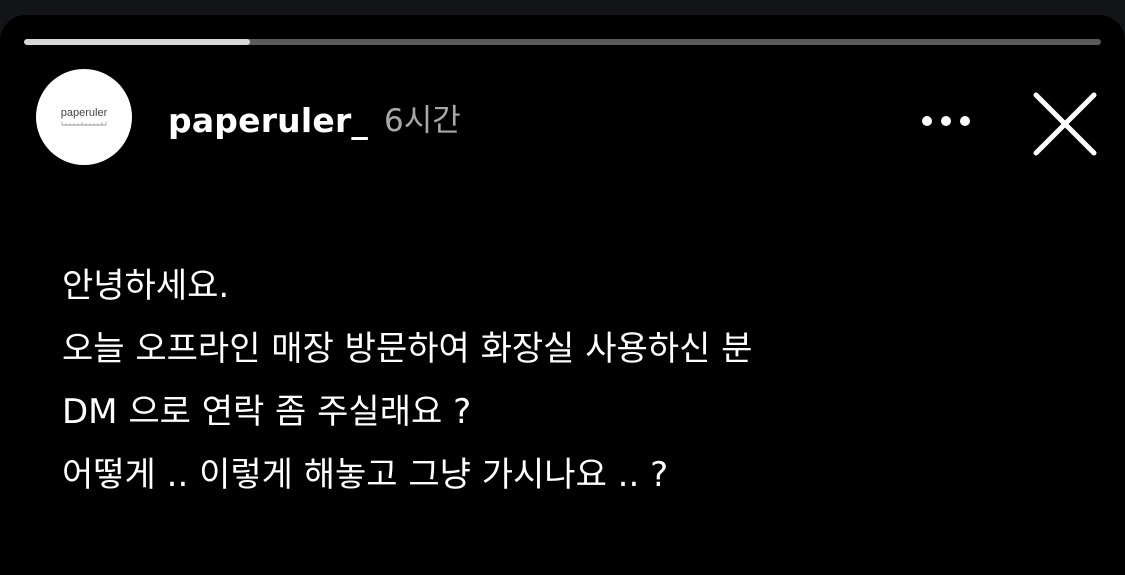 The width and height of the screenshot is (1125, 575). I want to click on close-icon, so click(1065, 124).